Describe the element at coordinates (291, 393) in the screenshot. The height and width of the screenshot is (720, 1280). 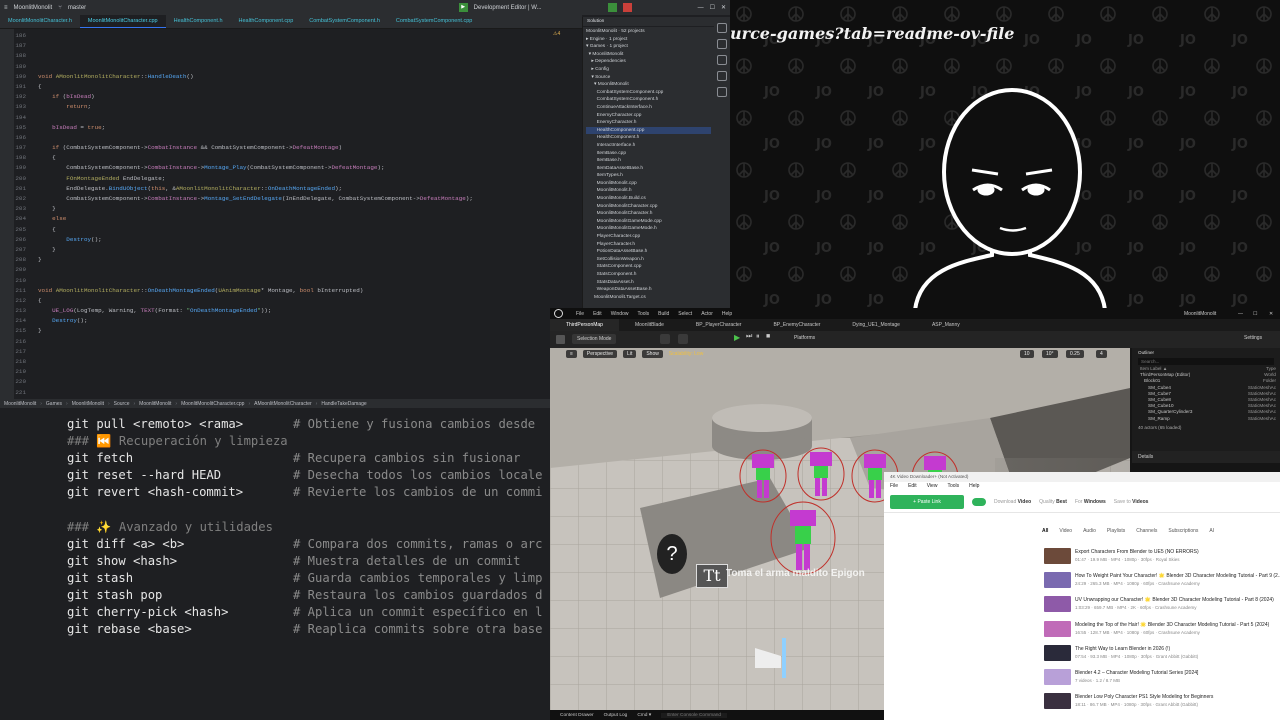
I see `code-line: 221` at that location.